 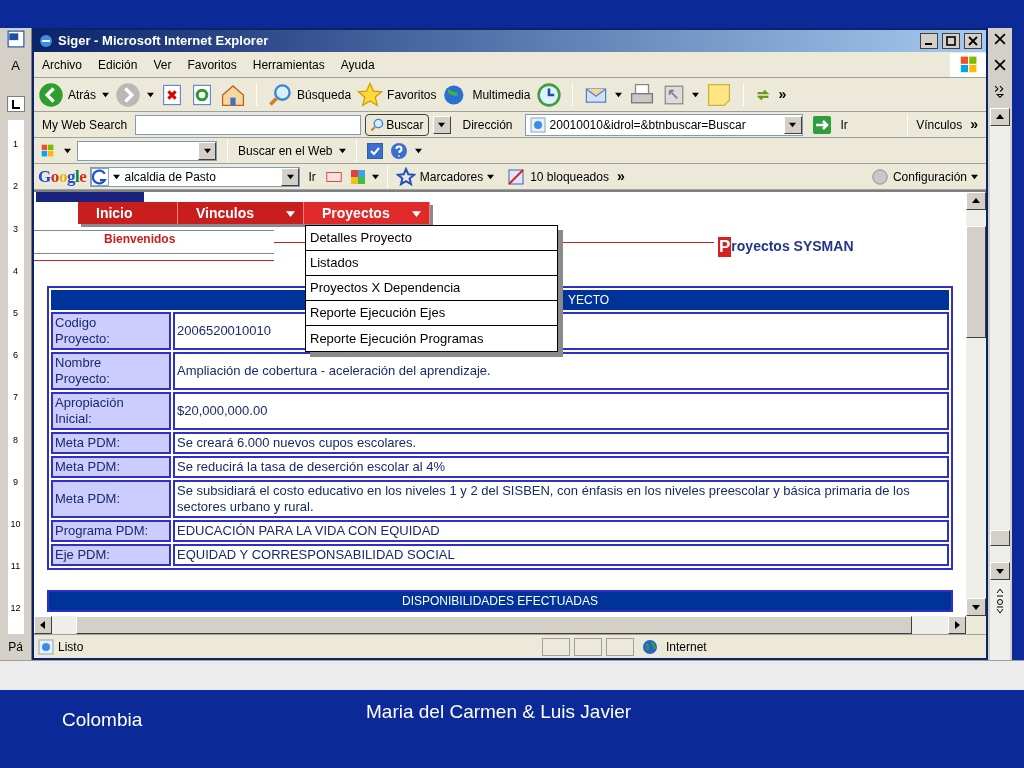 I want to click on row-label: Codigo Proyecto:, so click(x=111, y=331).